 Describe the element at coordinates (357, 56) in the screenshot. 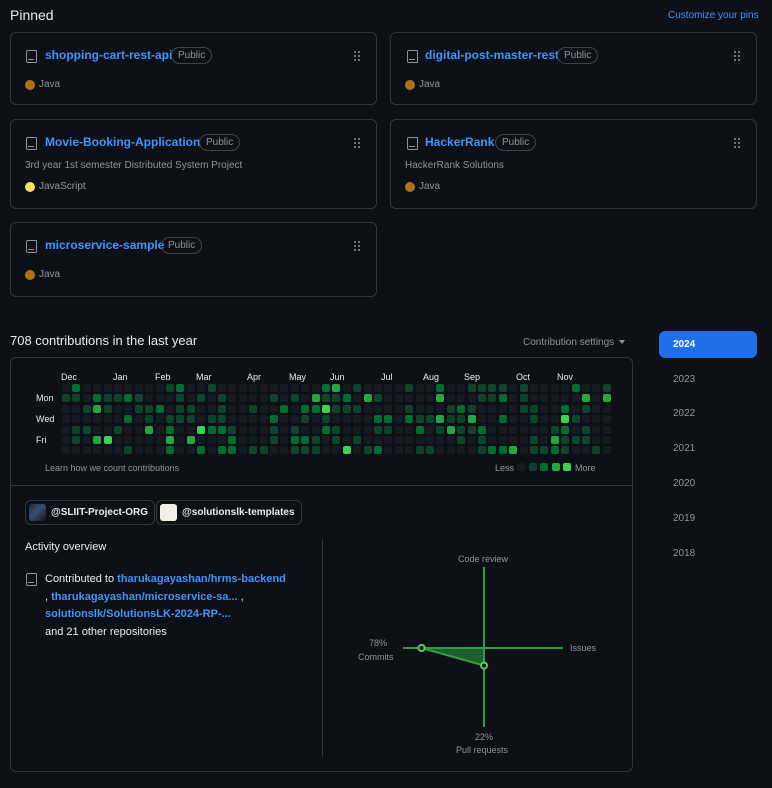

I see `drag-handle-icon` at that location.